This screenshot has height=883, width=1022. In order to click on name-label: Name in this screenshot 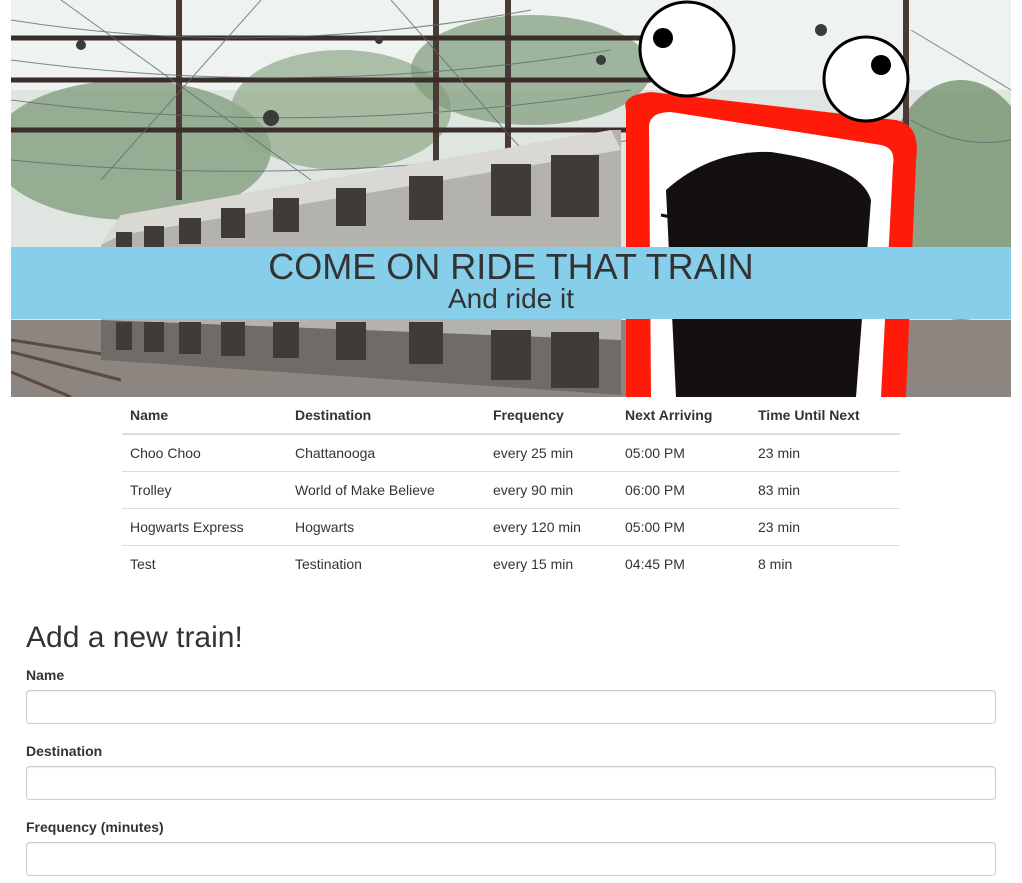, I will do `click(45, 675)`.